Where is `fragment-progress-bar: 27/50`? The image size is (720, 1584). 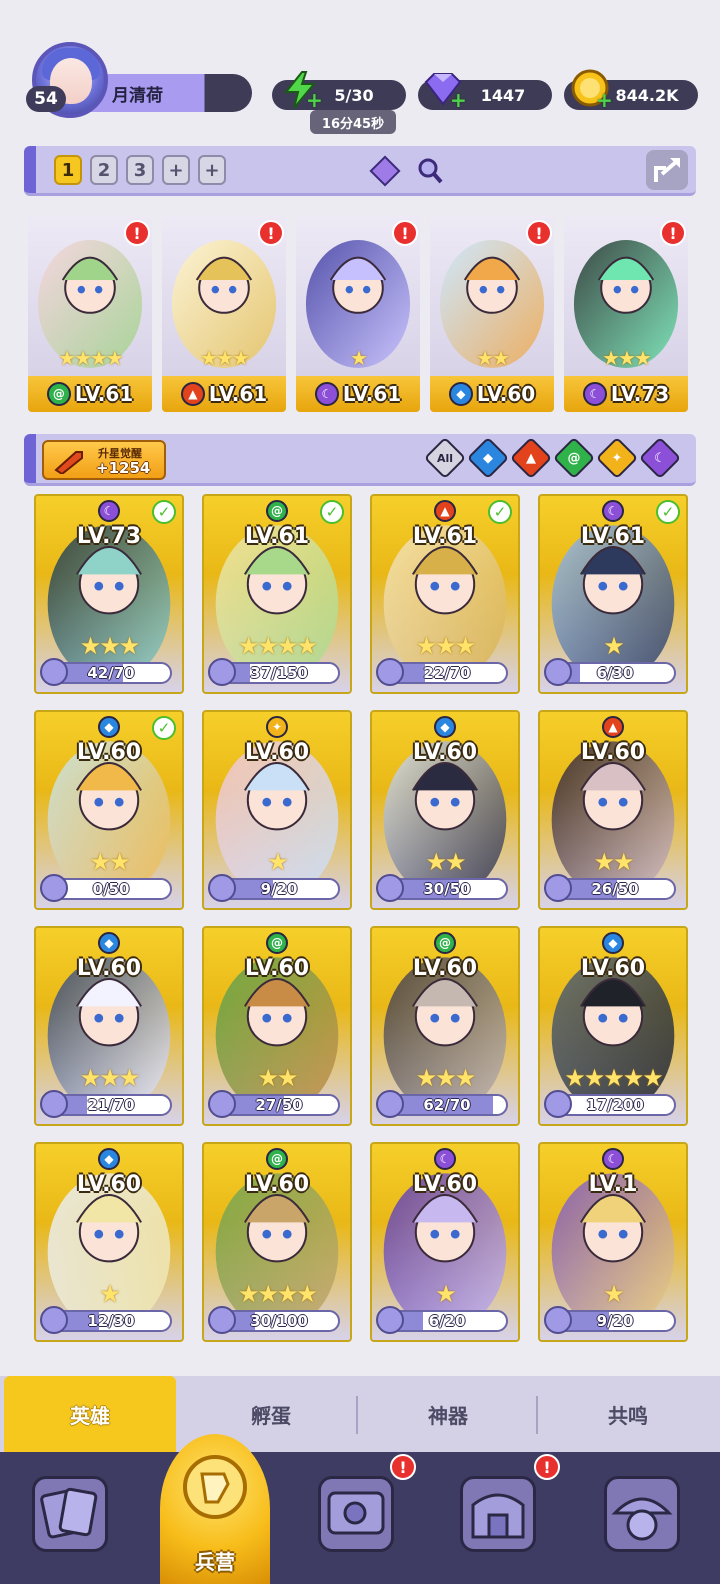 fragment-progress-bar: 27/50 is located at coordinates (279, 1105).